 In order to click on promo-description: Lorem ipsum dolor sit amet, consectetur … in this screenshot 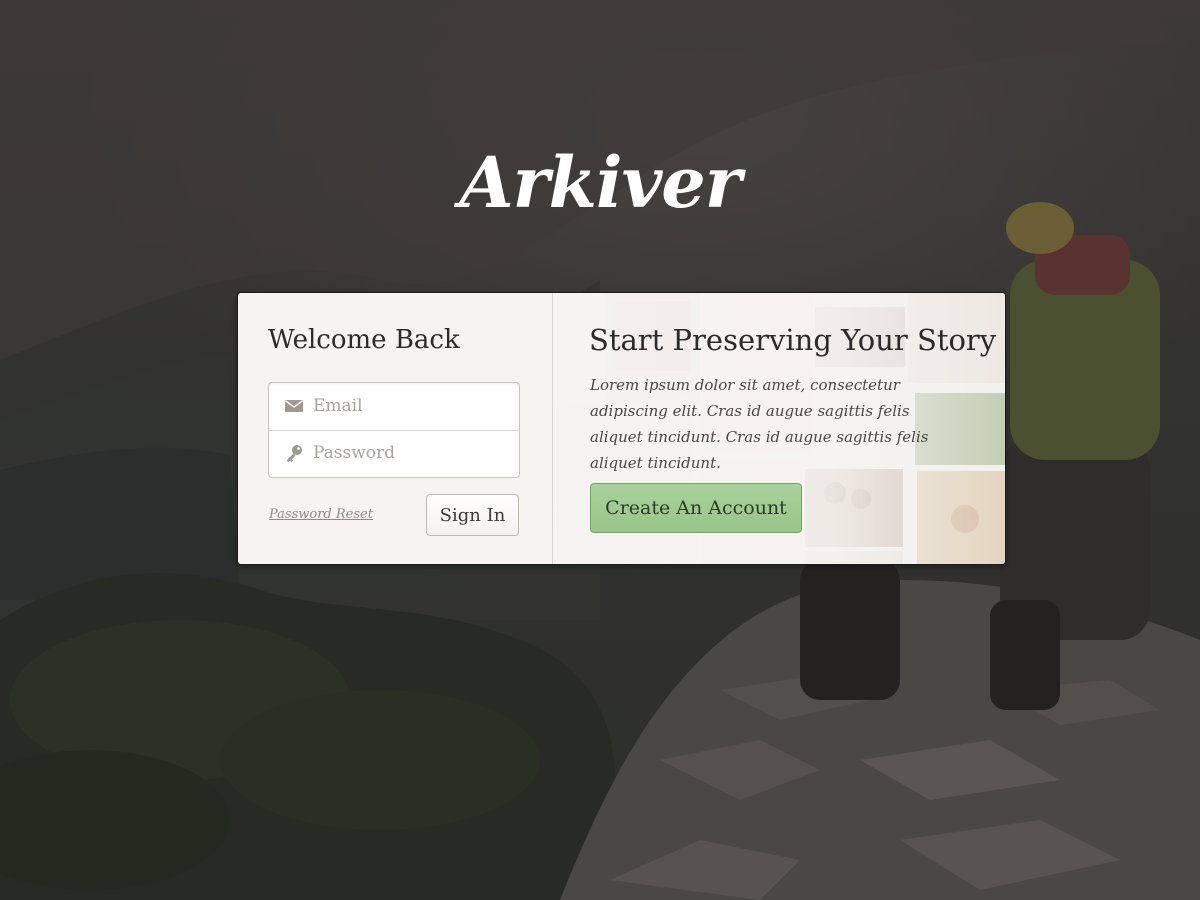, I will do `click(759, 424)`.